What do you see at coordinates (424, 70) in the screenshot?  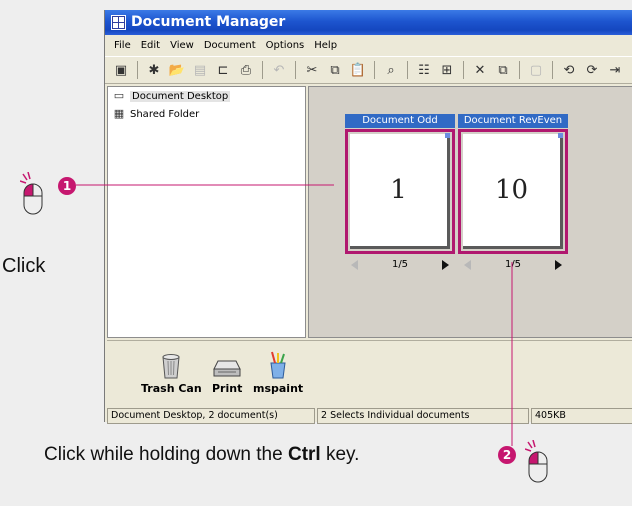 I see `view-list-icon: ☷` at bounding box center [424, 70].